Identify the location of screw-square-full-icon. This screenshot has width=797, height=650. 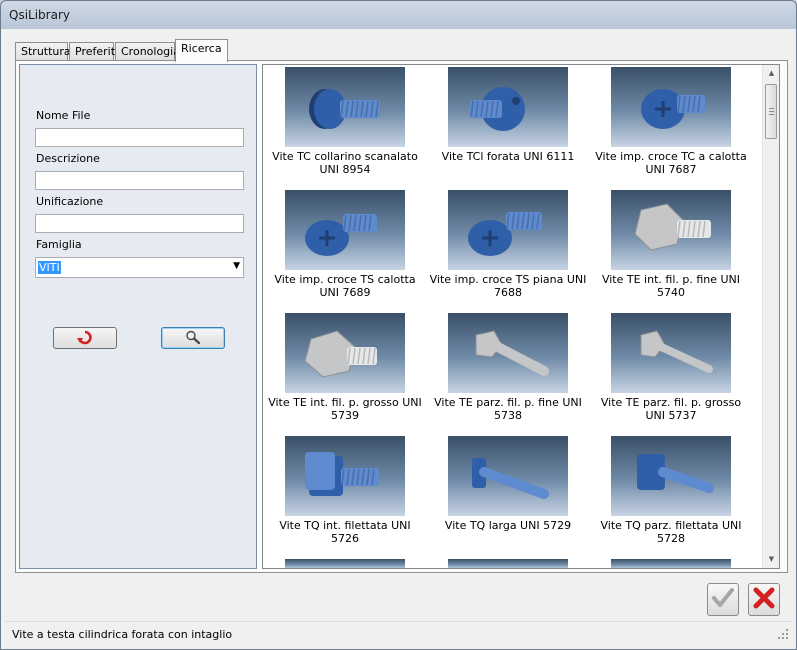
(345, 476).